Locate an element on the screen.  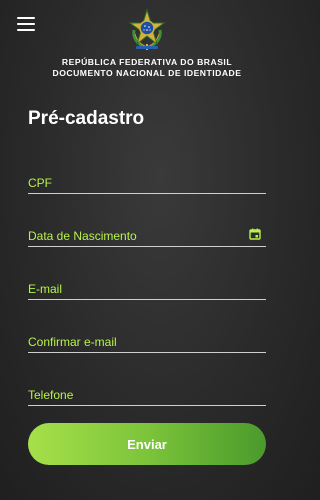
brazil-emblem-icon is located at coordinates (147, 29).